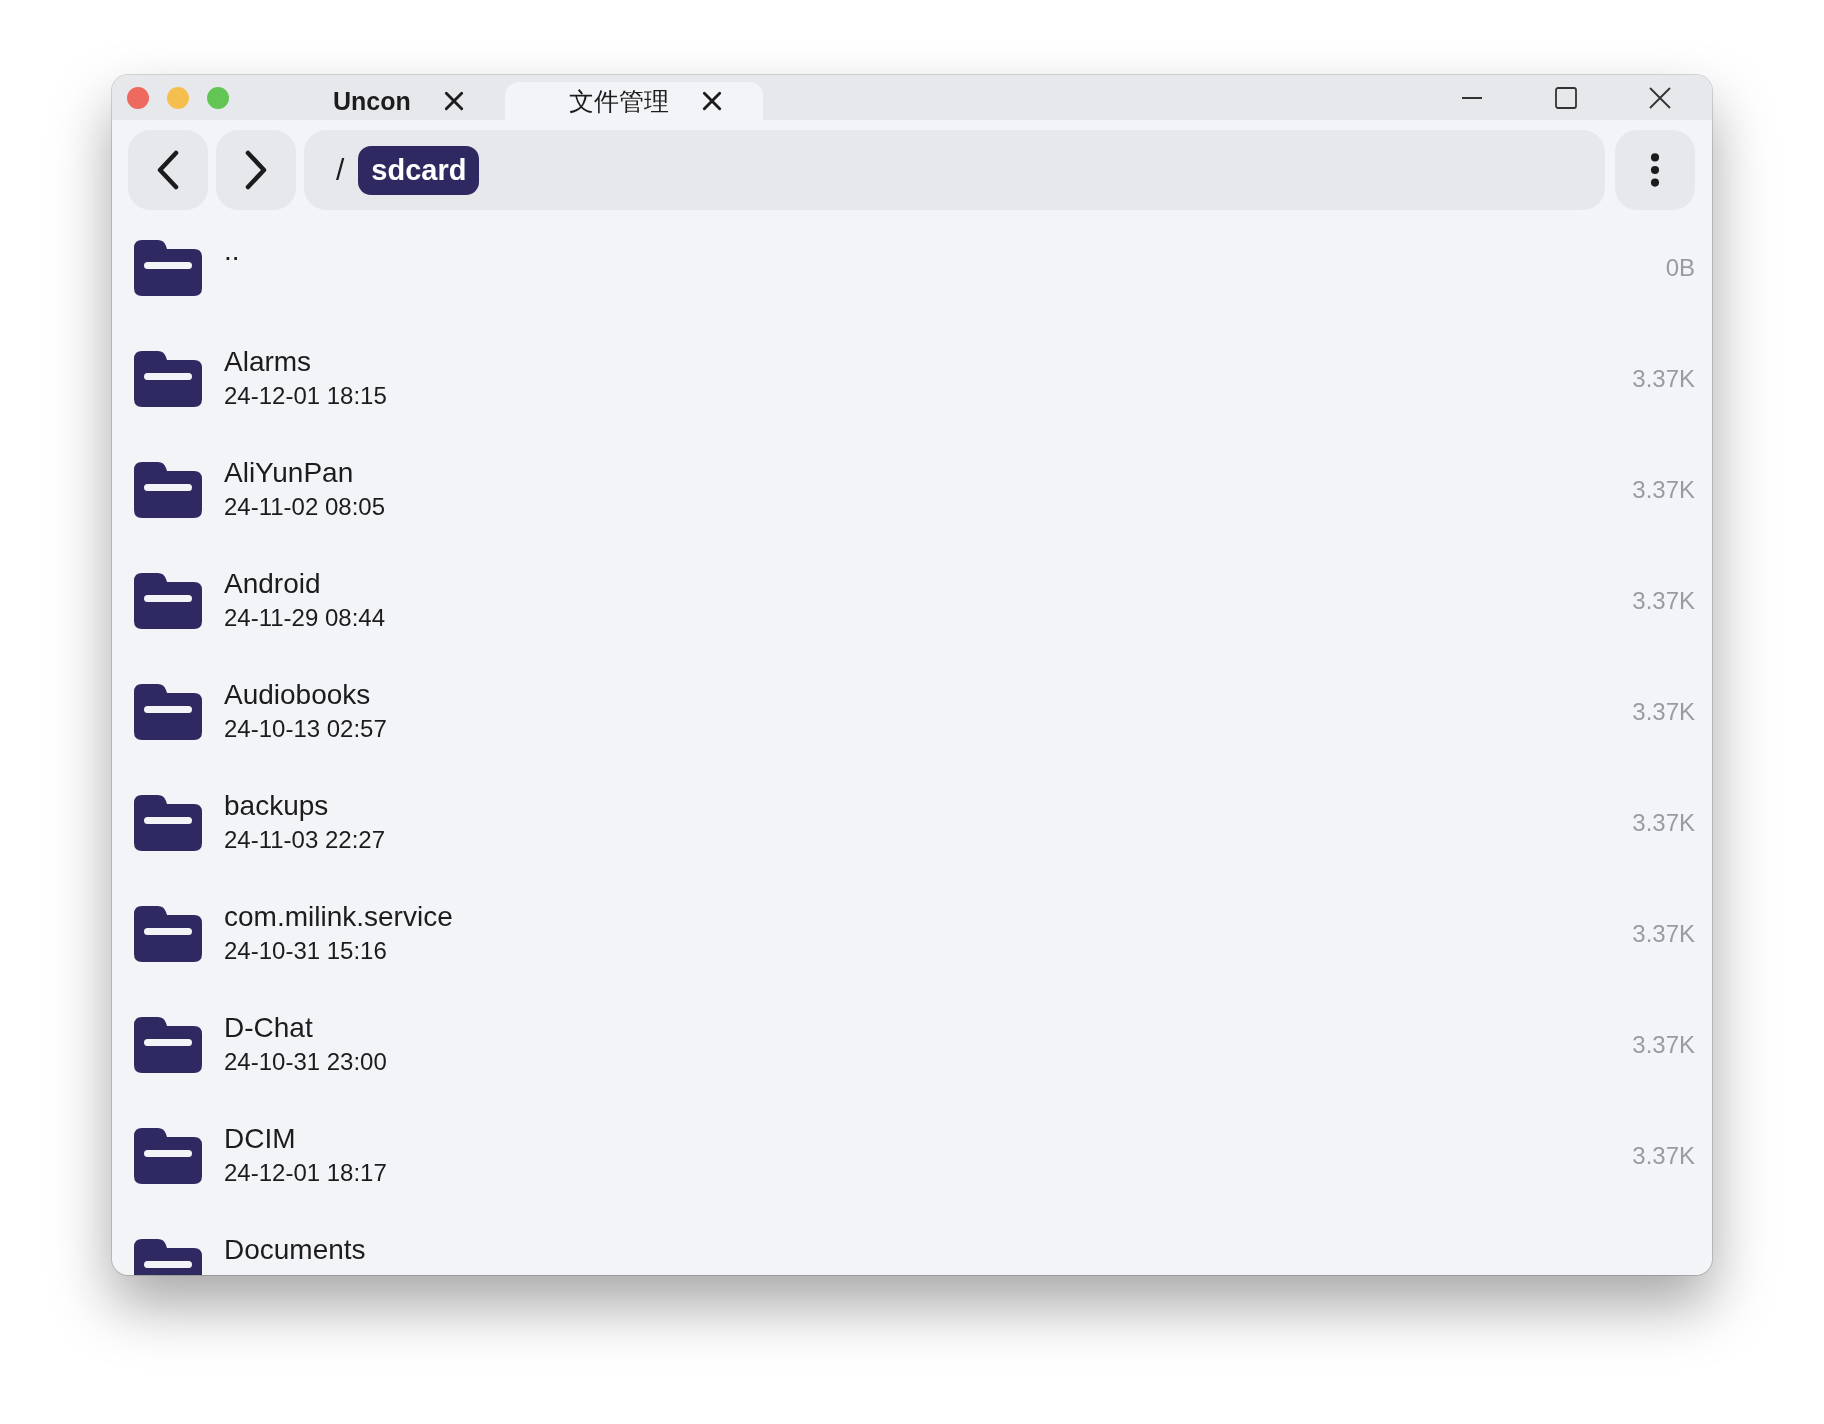  I want to click on file-name: AliYunPan, so click(289, 472).